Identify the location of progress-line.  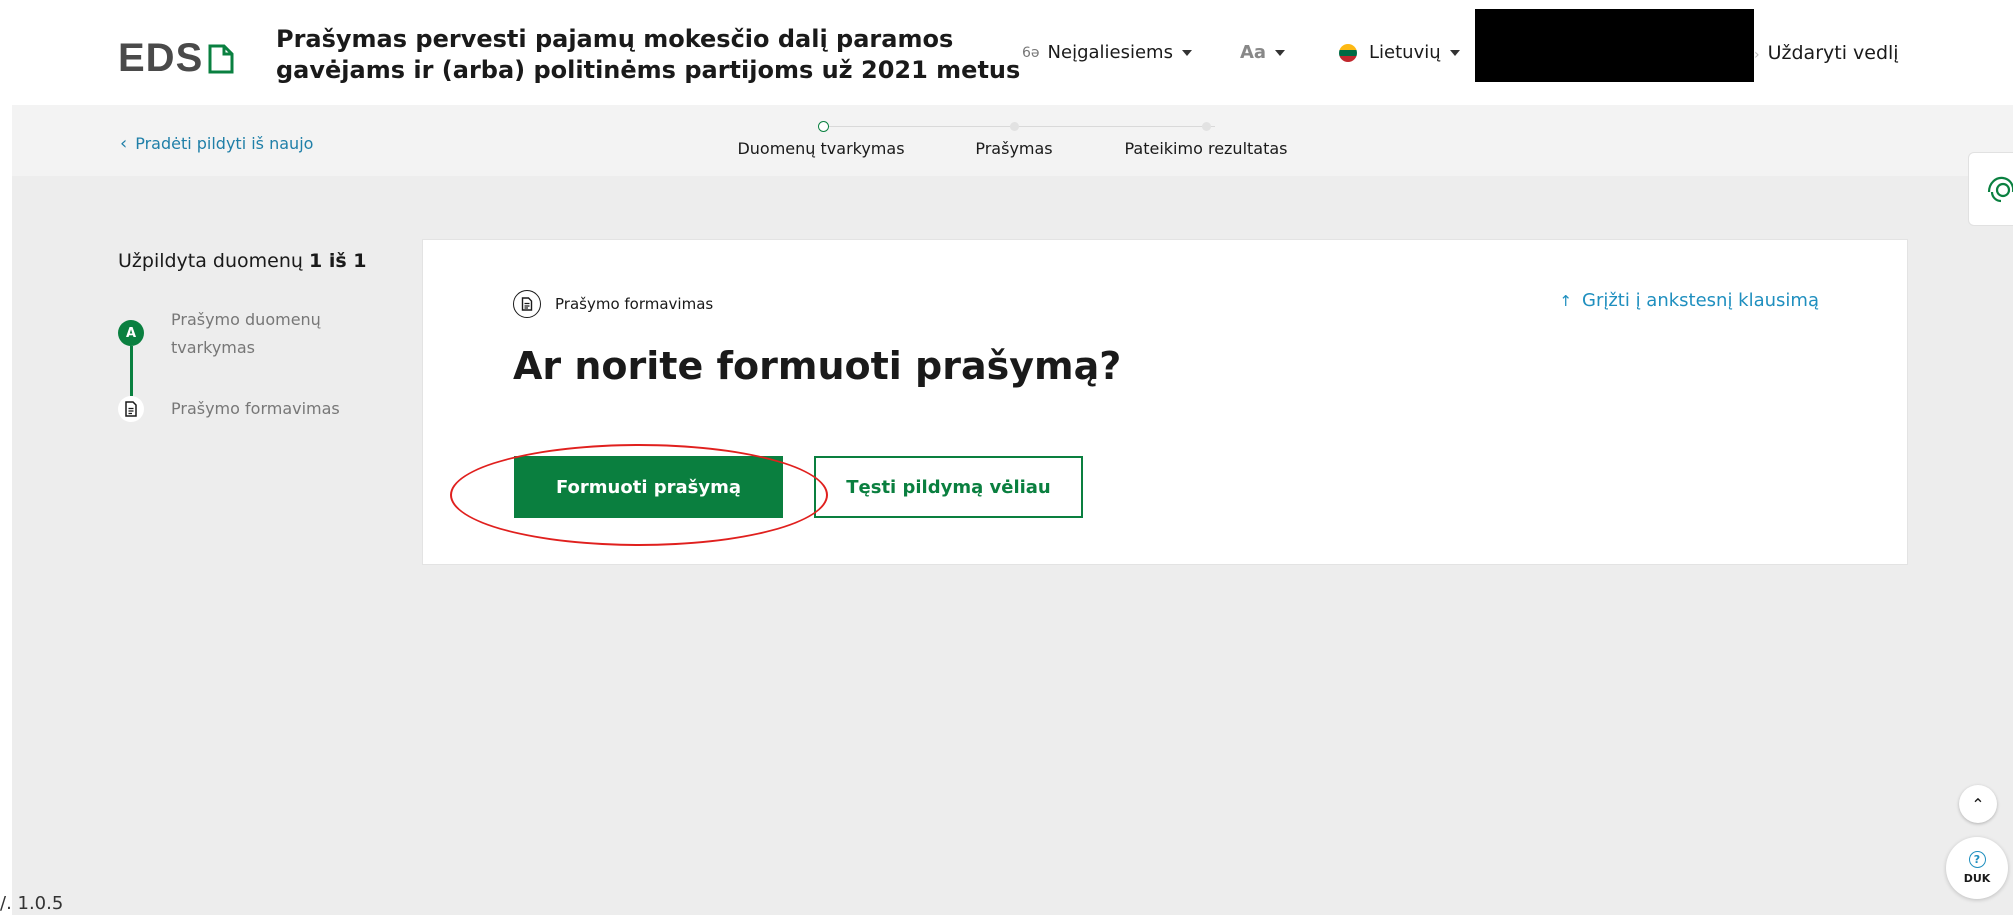
(131, 371).